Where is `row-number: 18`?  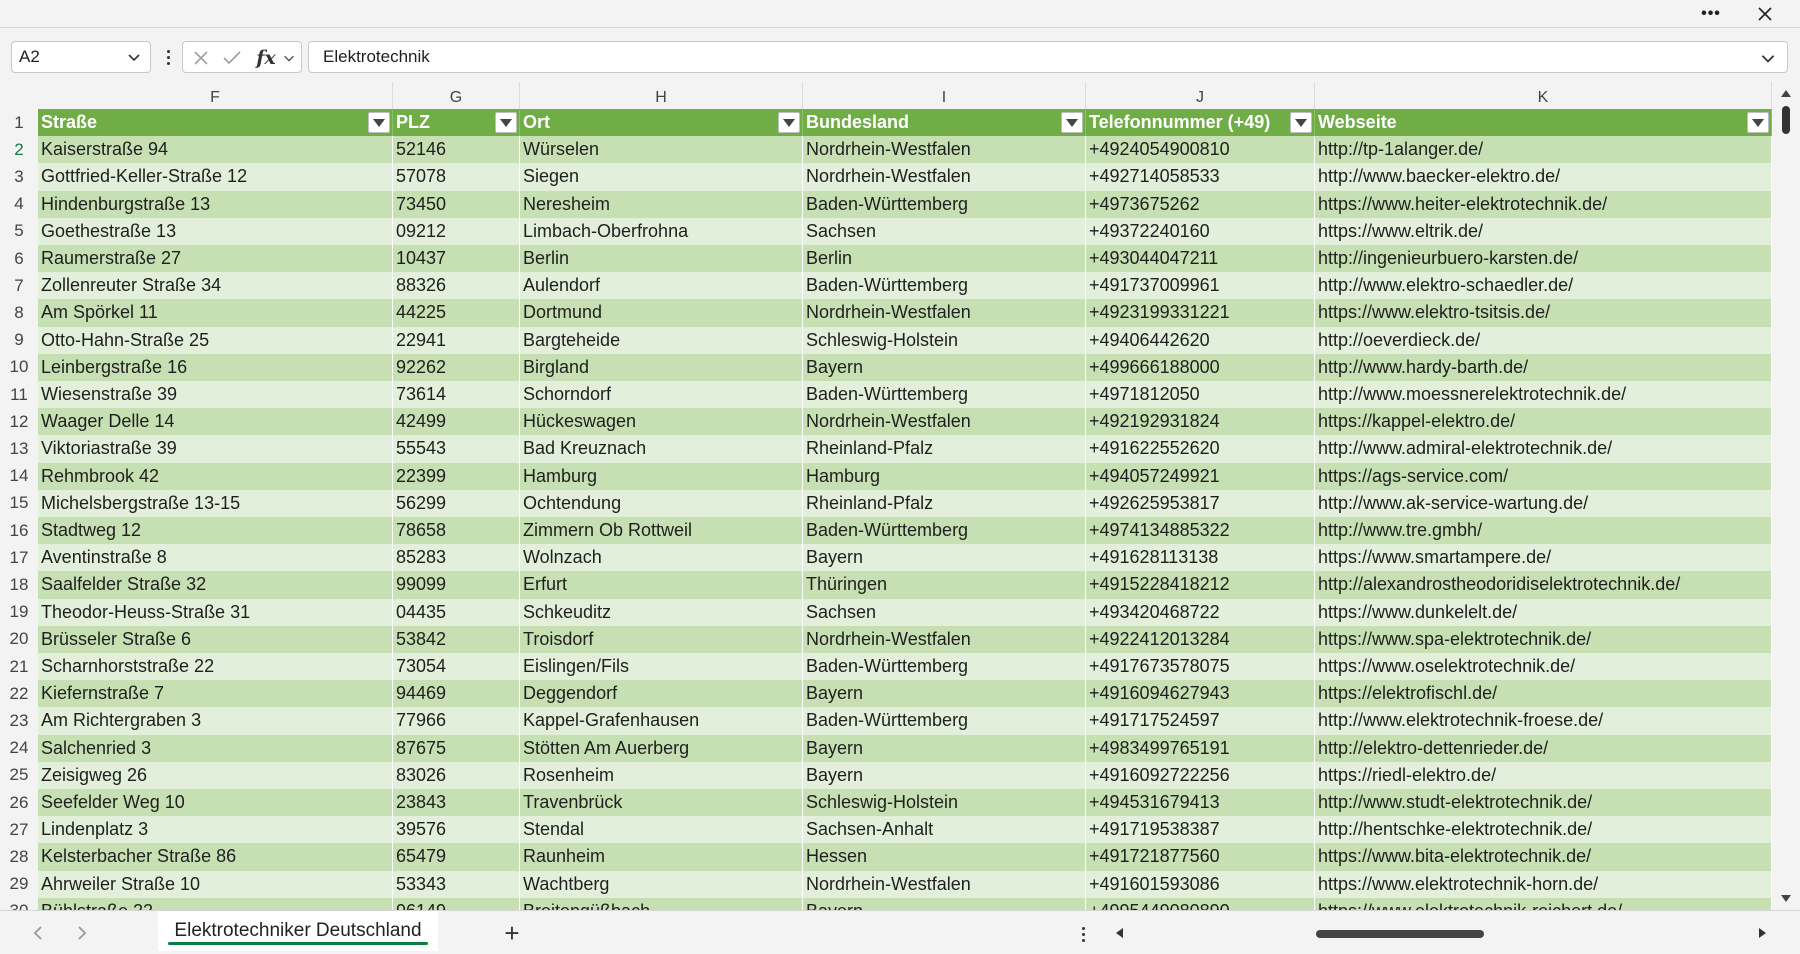 row-number: 18 is located at coordinates (19, 585).